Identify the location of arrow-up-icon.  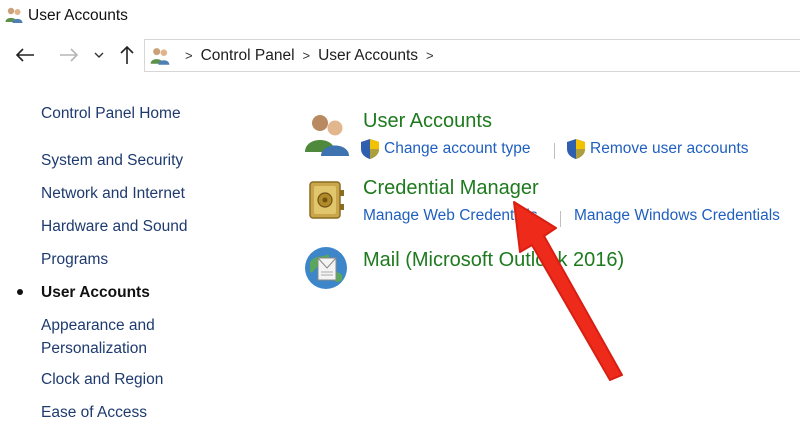
(127, 54).